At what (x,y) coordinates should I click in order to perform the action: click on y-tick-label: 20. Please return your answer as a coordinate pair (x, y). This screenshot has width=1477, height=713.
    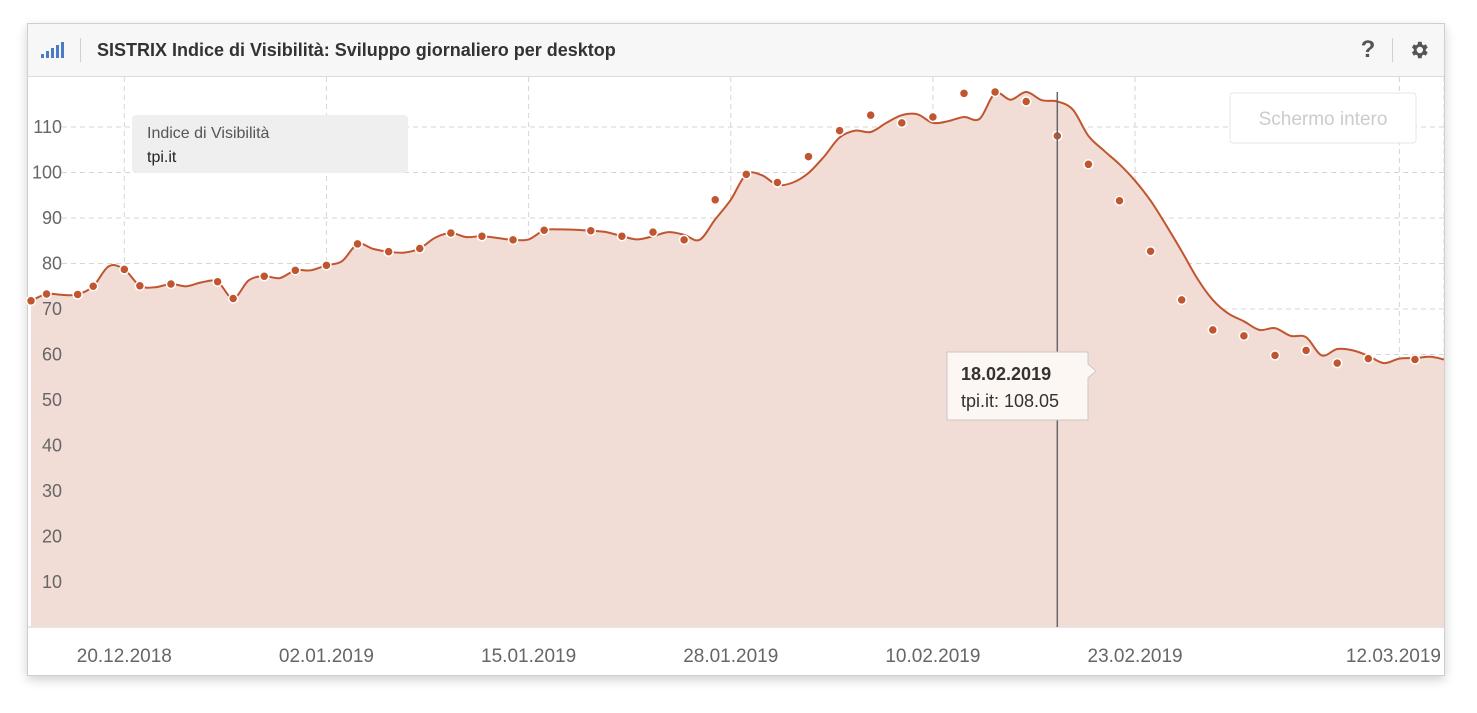
    Looking at the image, I should click on (52, 537).